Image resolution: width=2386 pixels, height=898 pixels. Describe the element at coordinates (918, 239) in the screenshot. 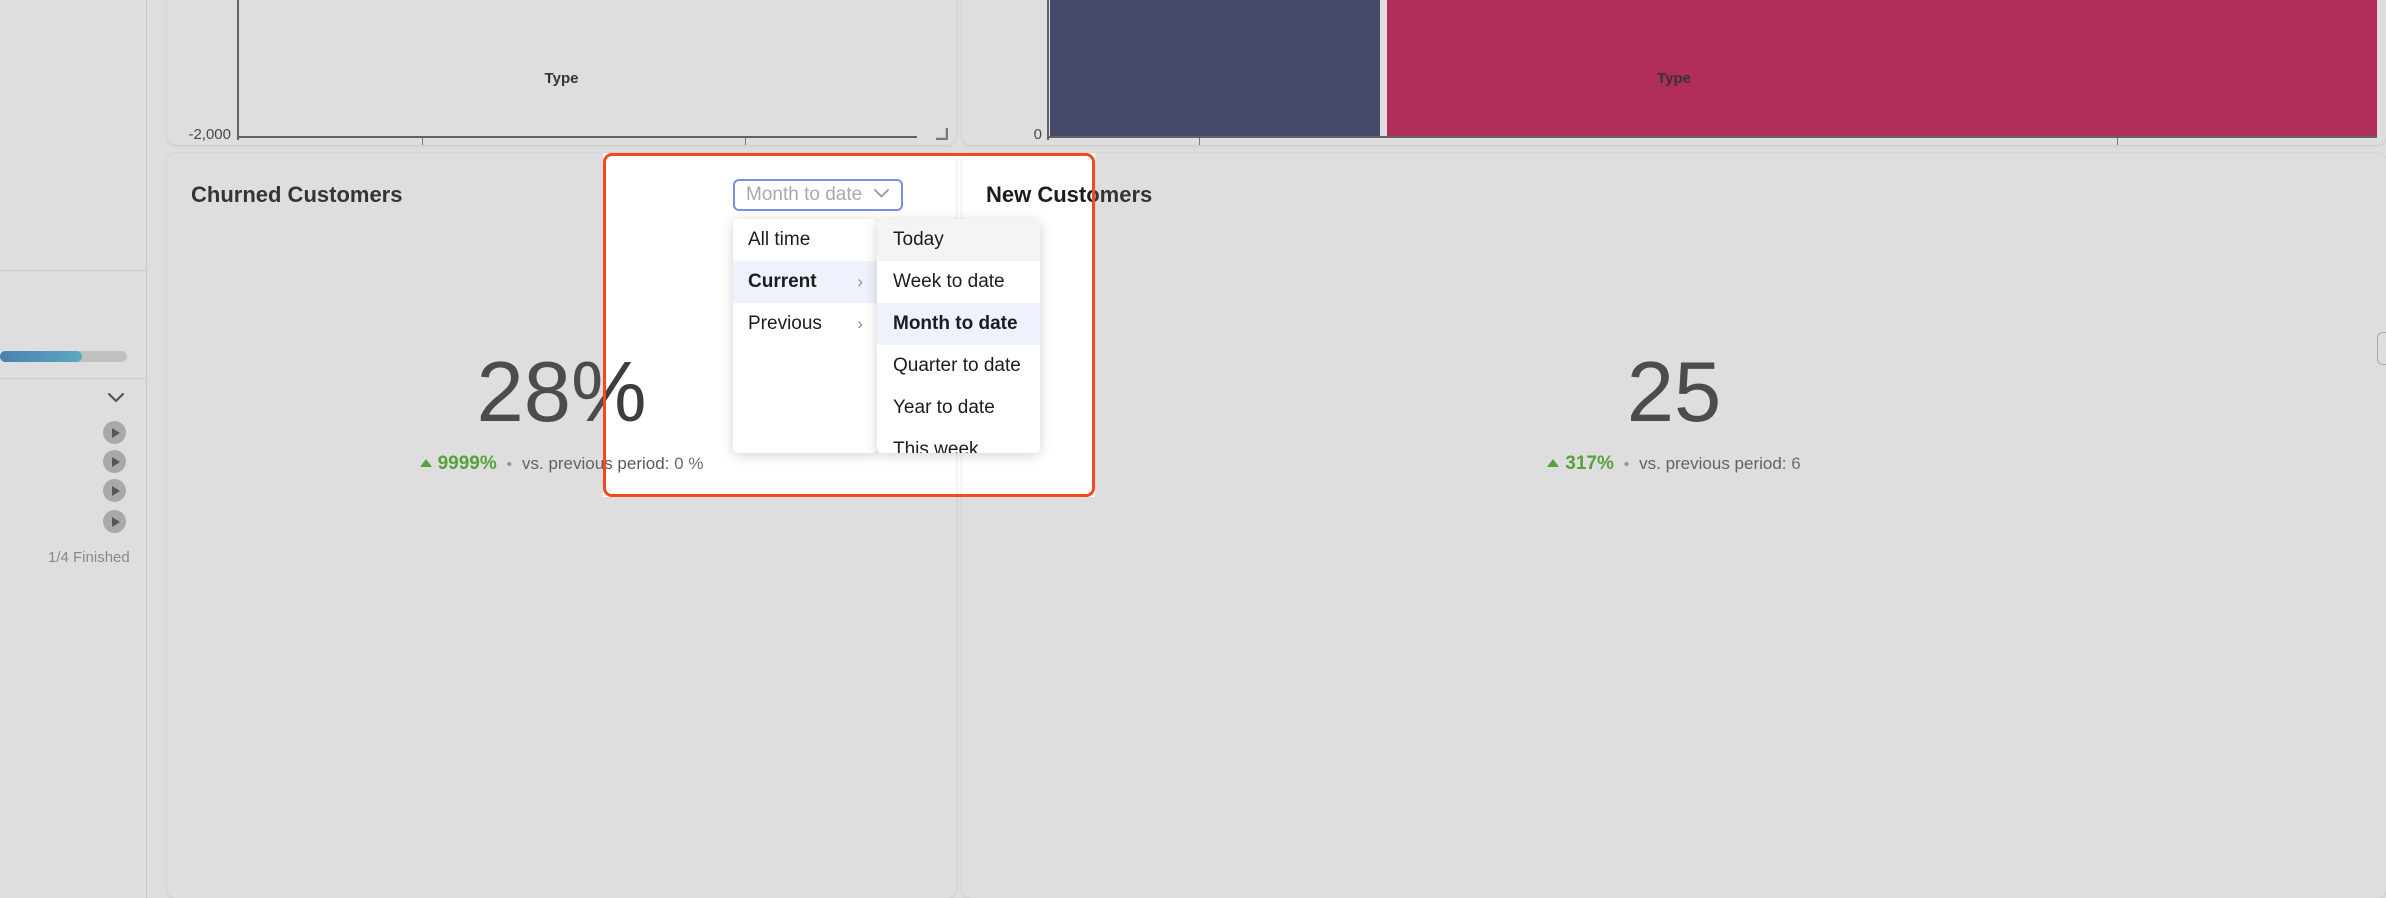

I see `menu-item-label: Today` at that location.